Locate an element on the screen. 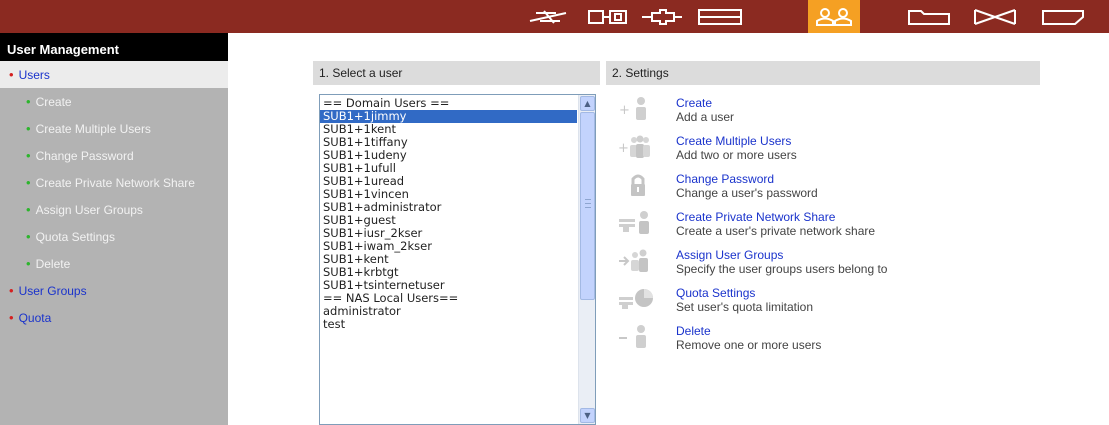 This screenshot has height=425, width=1109. sidebar-item-create-multiple-users: • Create Multiple Users is located at coordinates (114, 128).